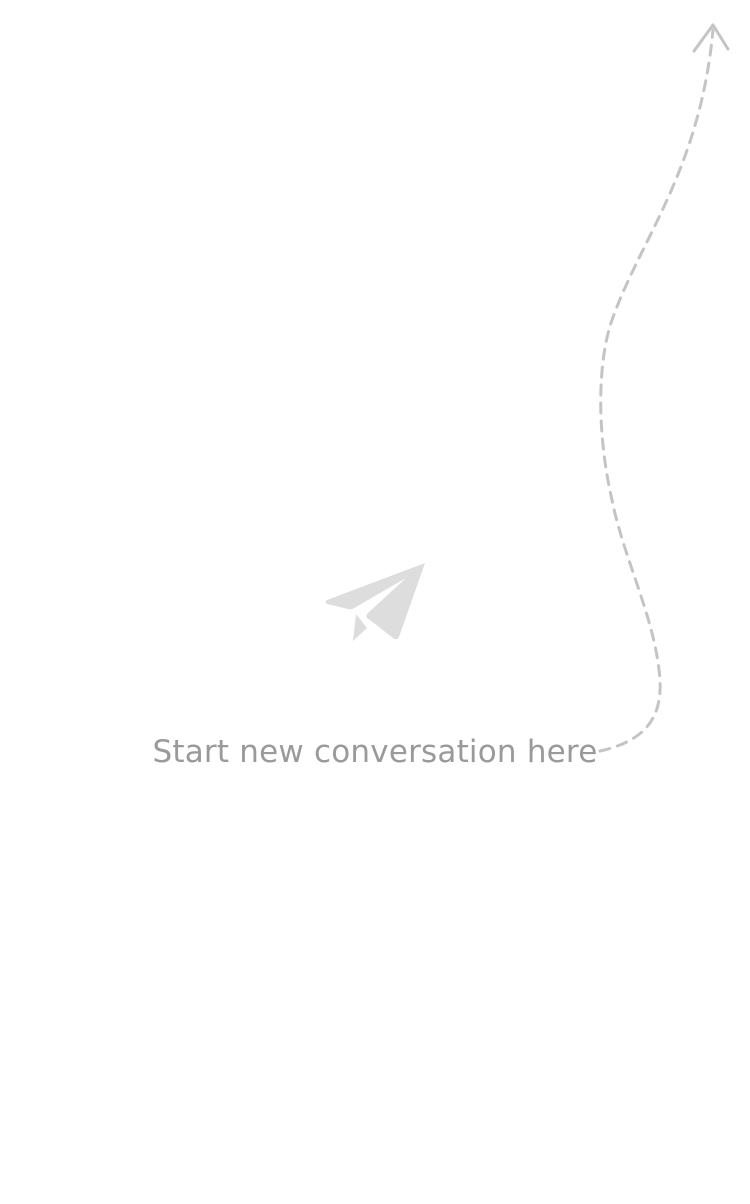 This screenshot has height=1204, width=750. I want to click on paper-plane-icon, so click(375, 602).